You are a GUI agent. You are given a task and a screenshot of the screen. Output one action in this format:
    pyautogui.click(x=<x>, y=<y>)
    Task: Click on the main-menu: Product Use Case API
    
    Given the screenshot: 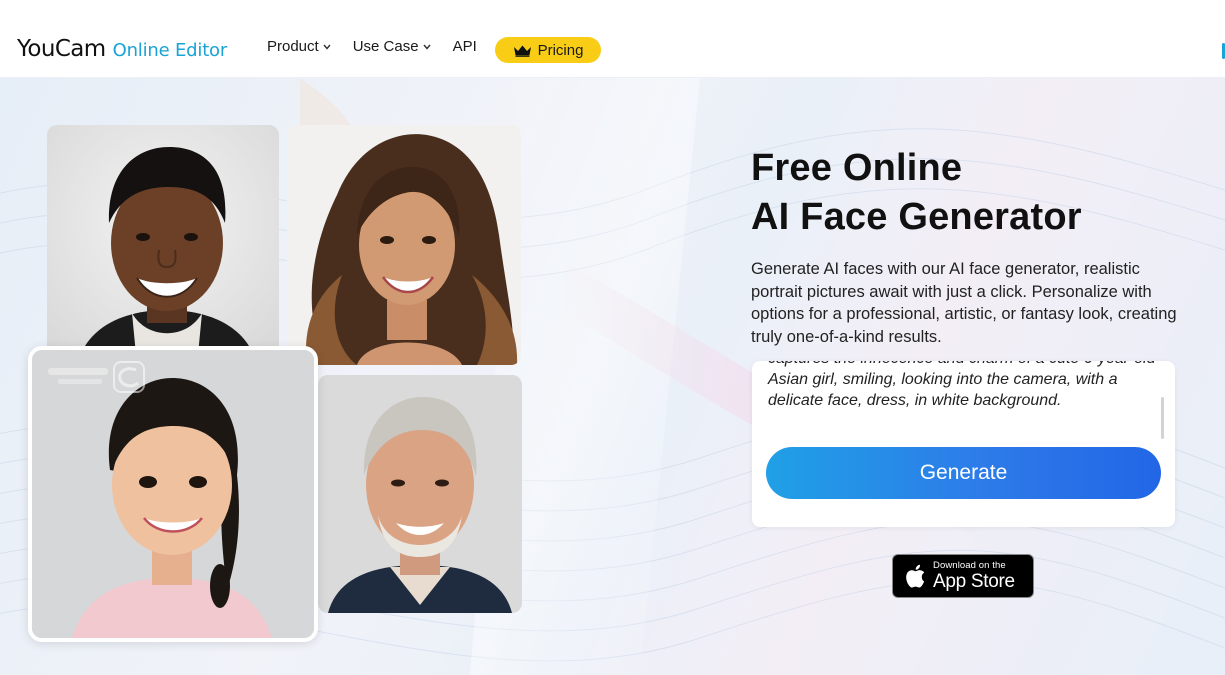 What is the action you would take?
    pyautogui.click(x=383, y=46)
    